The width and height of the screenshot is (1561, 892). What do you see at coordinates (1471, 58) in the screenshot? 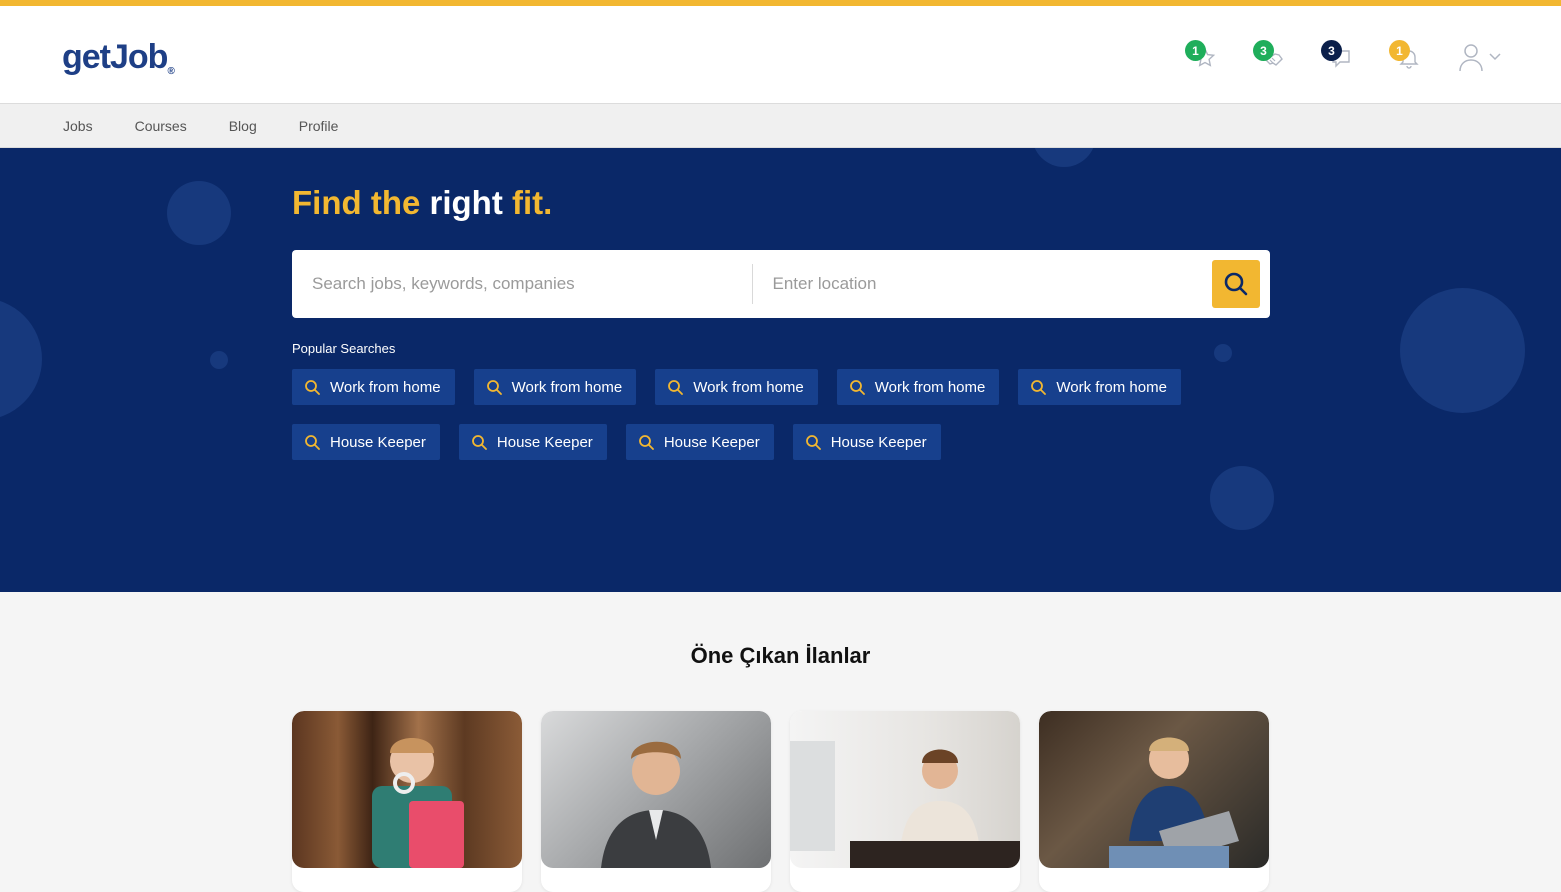
I see `user-icon` at bounding box center [1471, 58].